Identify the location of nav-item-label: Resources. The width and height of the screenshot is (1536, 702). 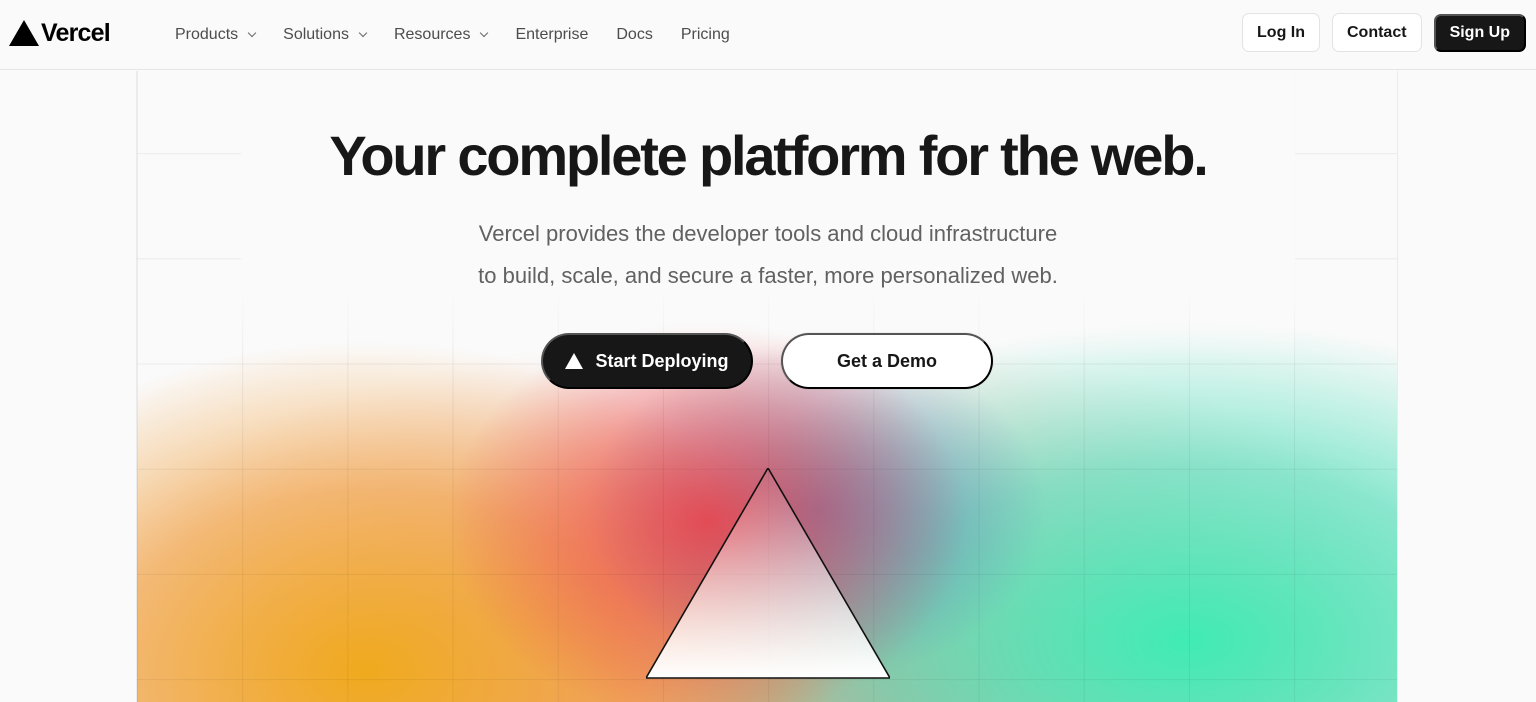
(432, 34).